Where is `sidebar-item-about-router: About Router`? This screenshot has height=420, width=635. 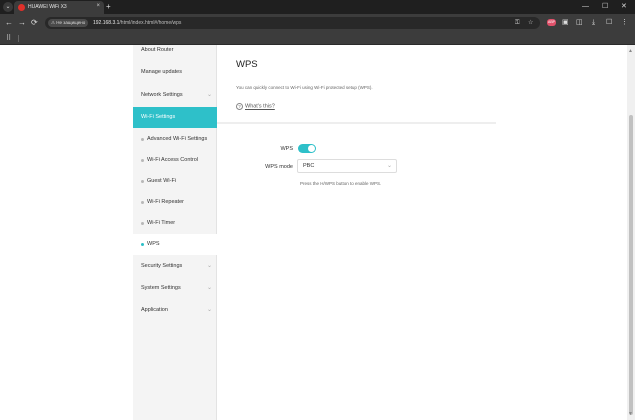 sidebar-item-about-router: About Router is located at coordinates (175, 53).